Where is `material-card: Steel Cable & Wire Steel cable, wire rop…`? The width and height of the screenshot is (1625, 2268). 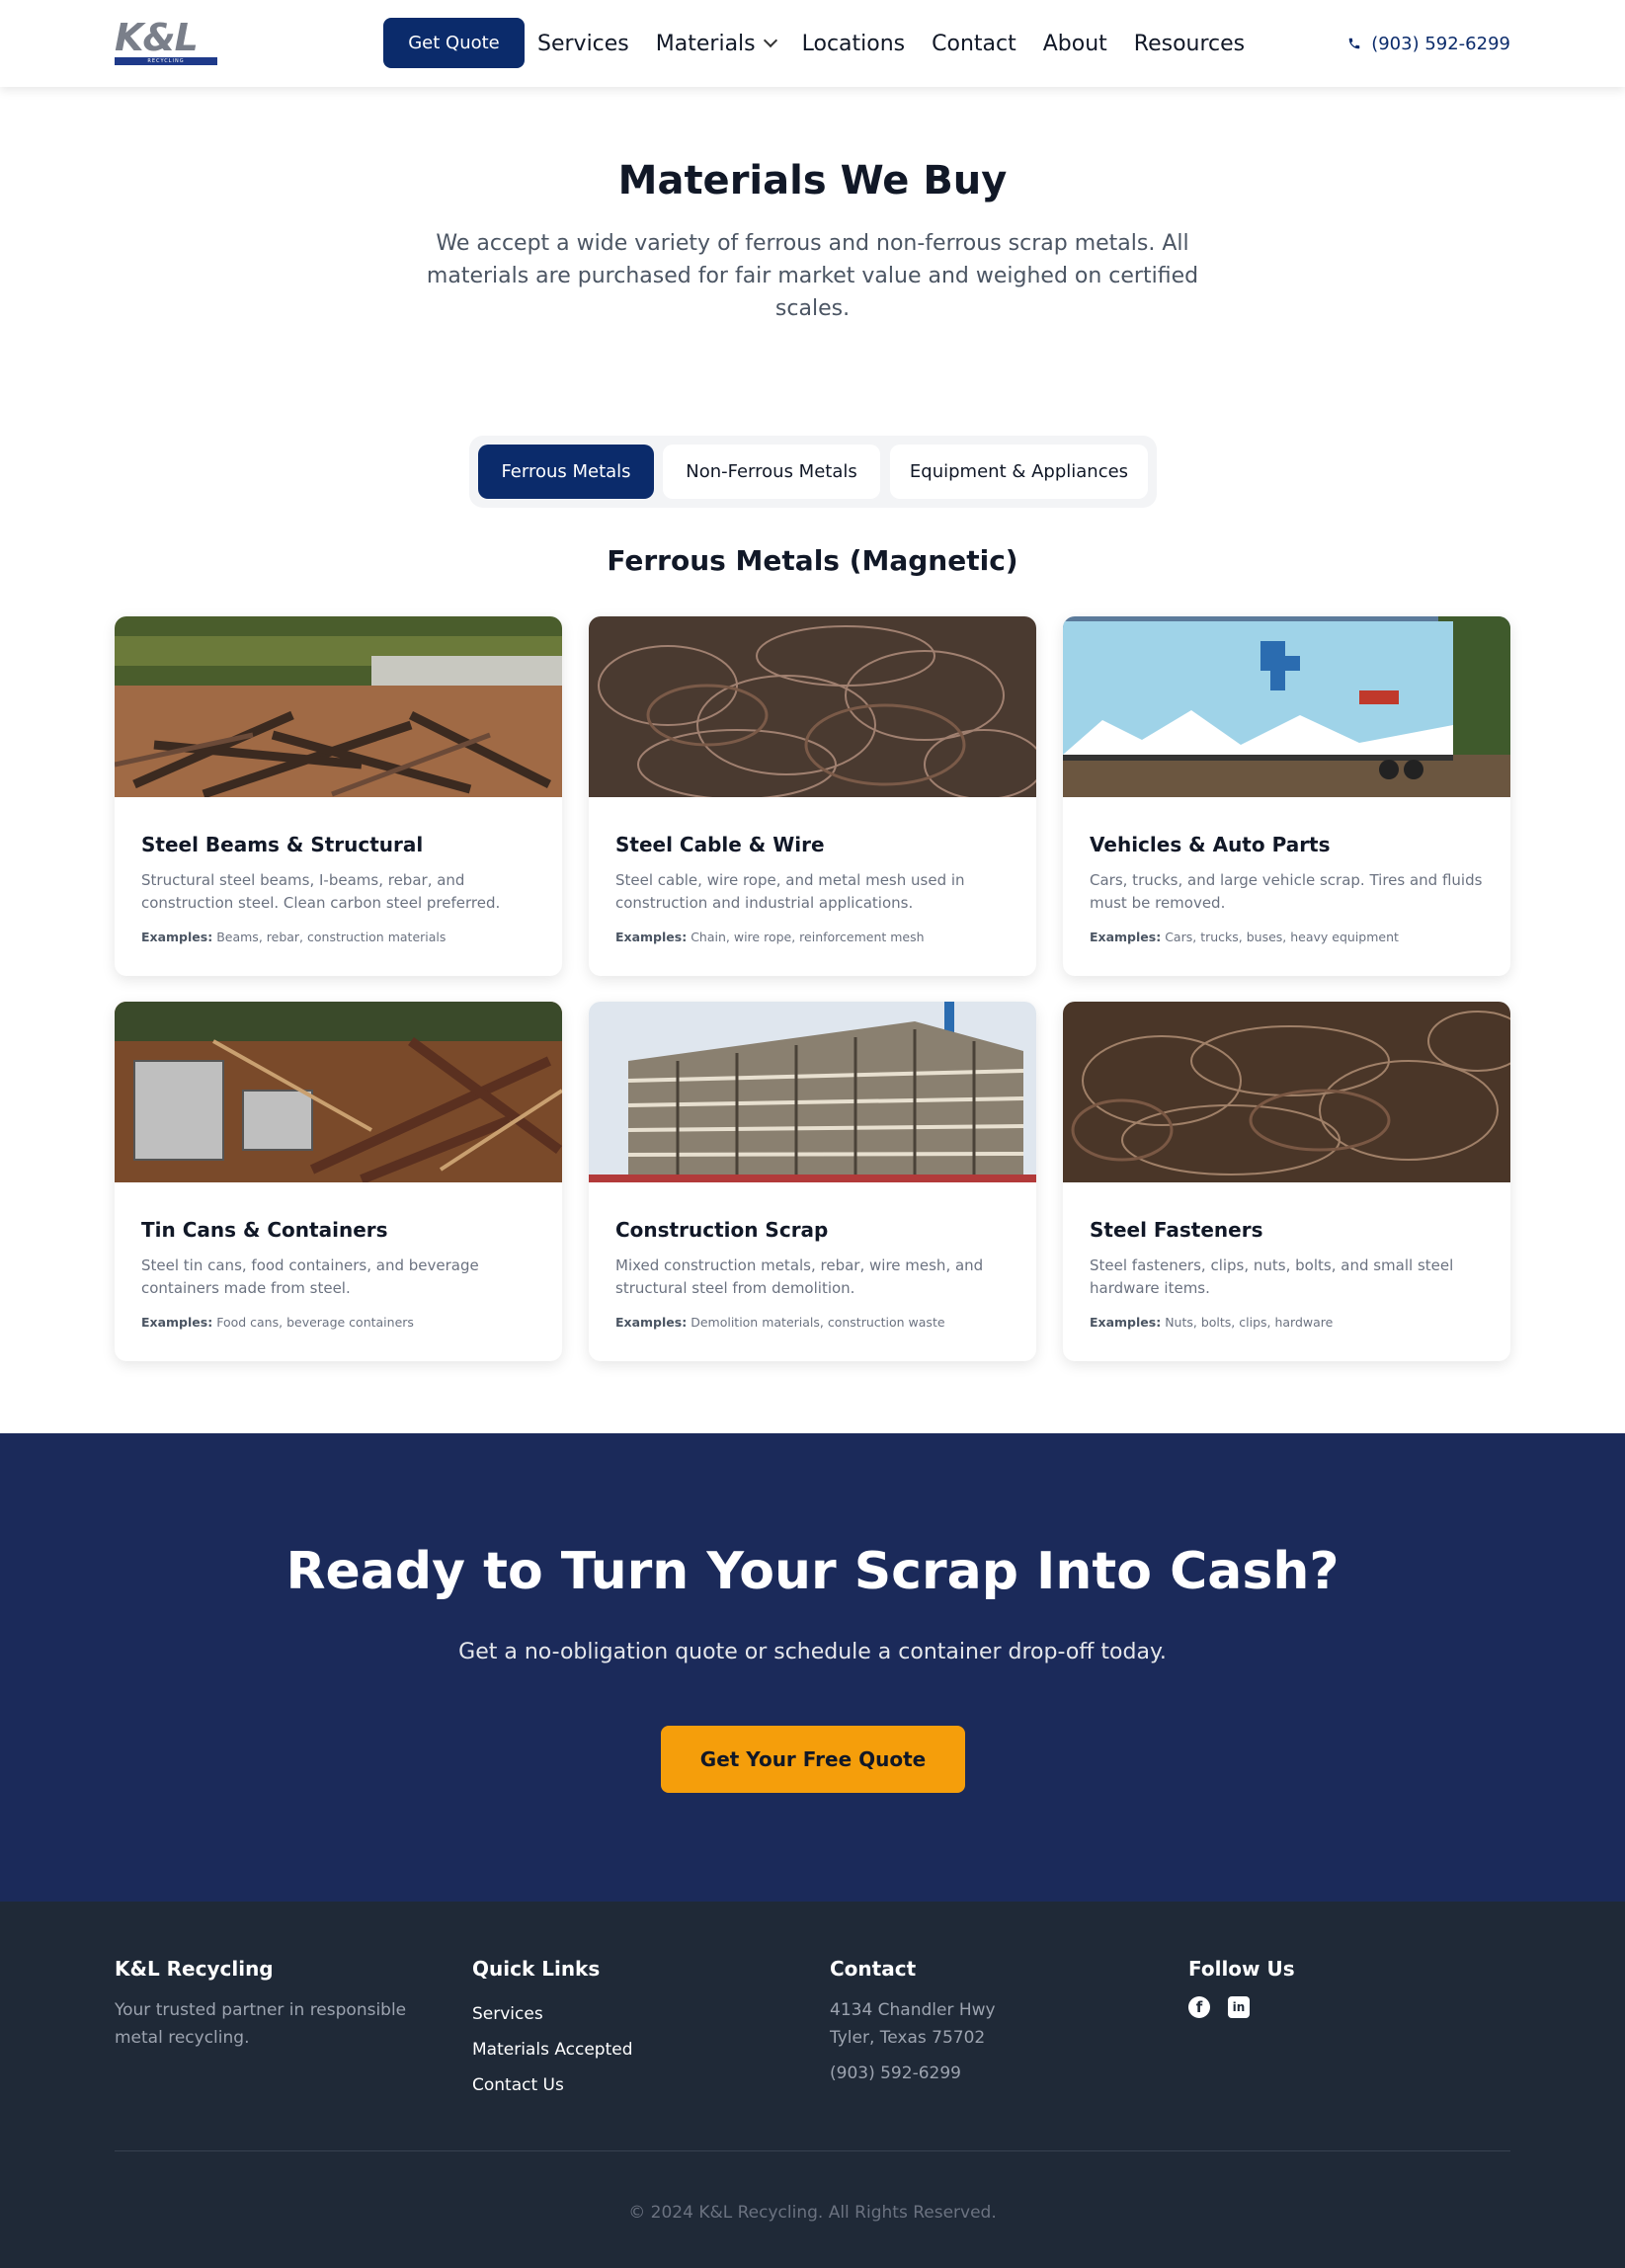
material-card: Steel Cable & Wire Steel cable, wire rop… is located at coordinates (812, 796).